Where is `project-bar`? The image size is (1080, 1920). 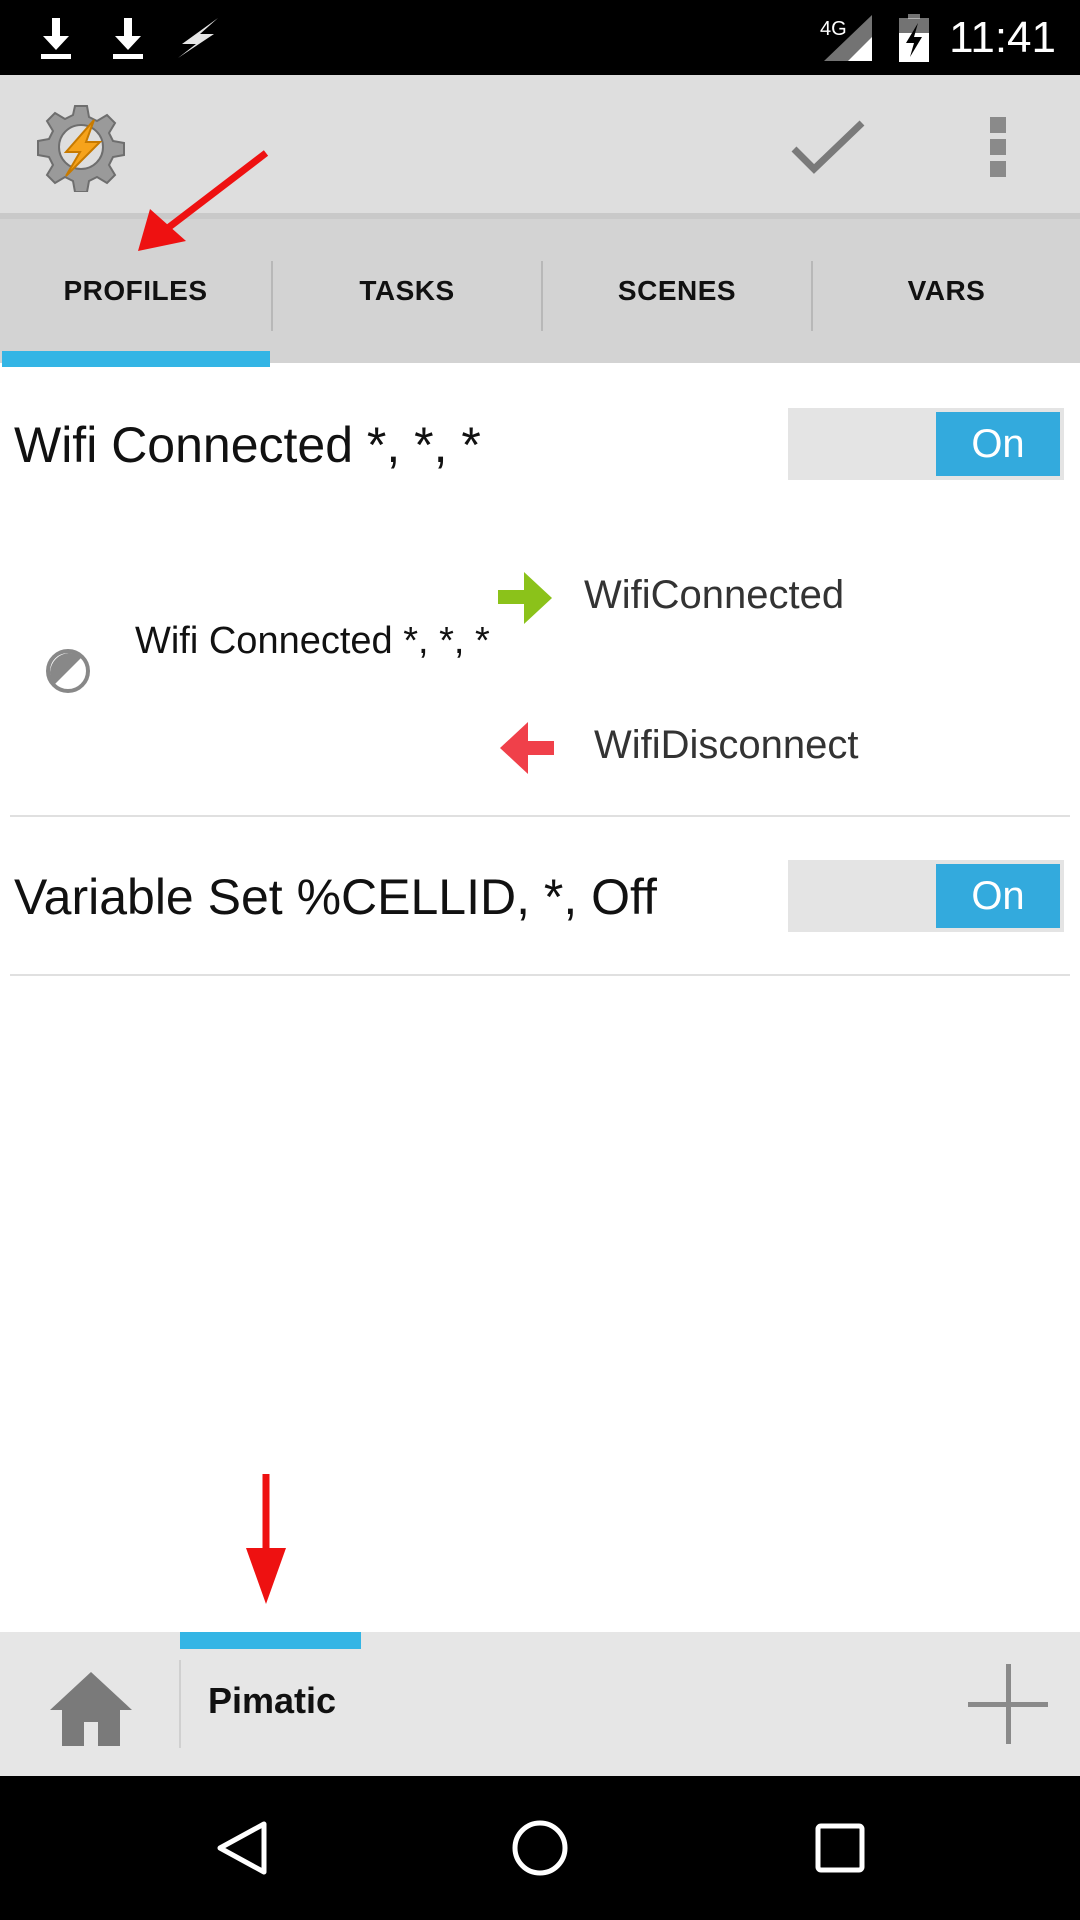 project-bar is located at coordinates (540, 1704).